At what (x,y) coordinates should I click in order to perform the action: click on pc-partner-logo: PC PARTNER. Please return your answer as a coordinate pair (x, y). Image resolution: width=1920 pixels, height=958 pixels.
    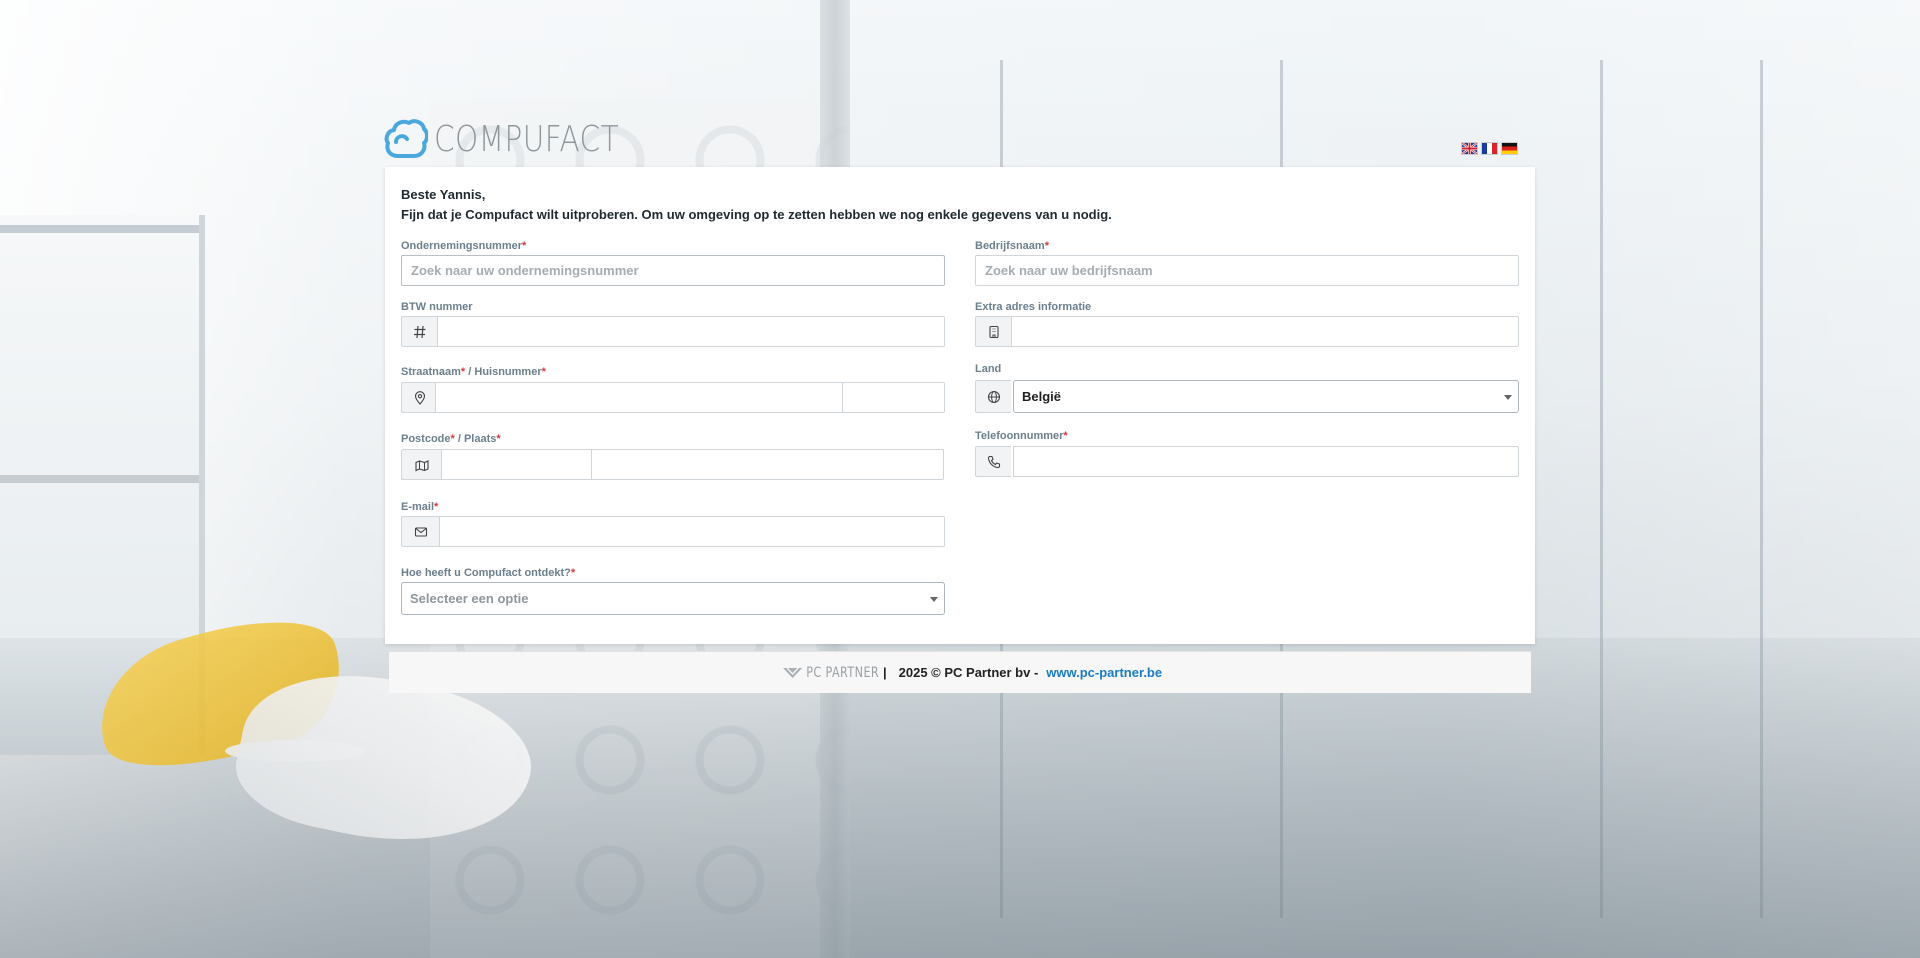
    Looking at the image, I should click on (830, 673).